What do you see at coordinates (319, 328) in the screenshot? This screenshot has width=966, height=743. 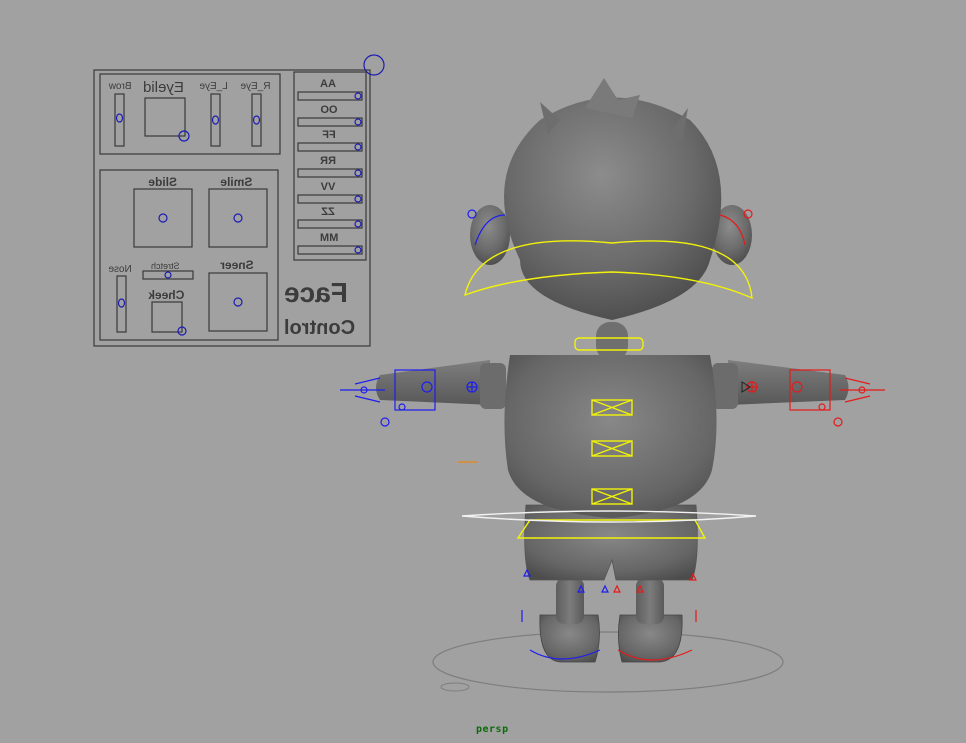 I see `face-control-subtitle: Control` at bounding box center [319, 328].